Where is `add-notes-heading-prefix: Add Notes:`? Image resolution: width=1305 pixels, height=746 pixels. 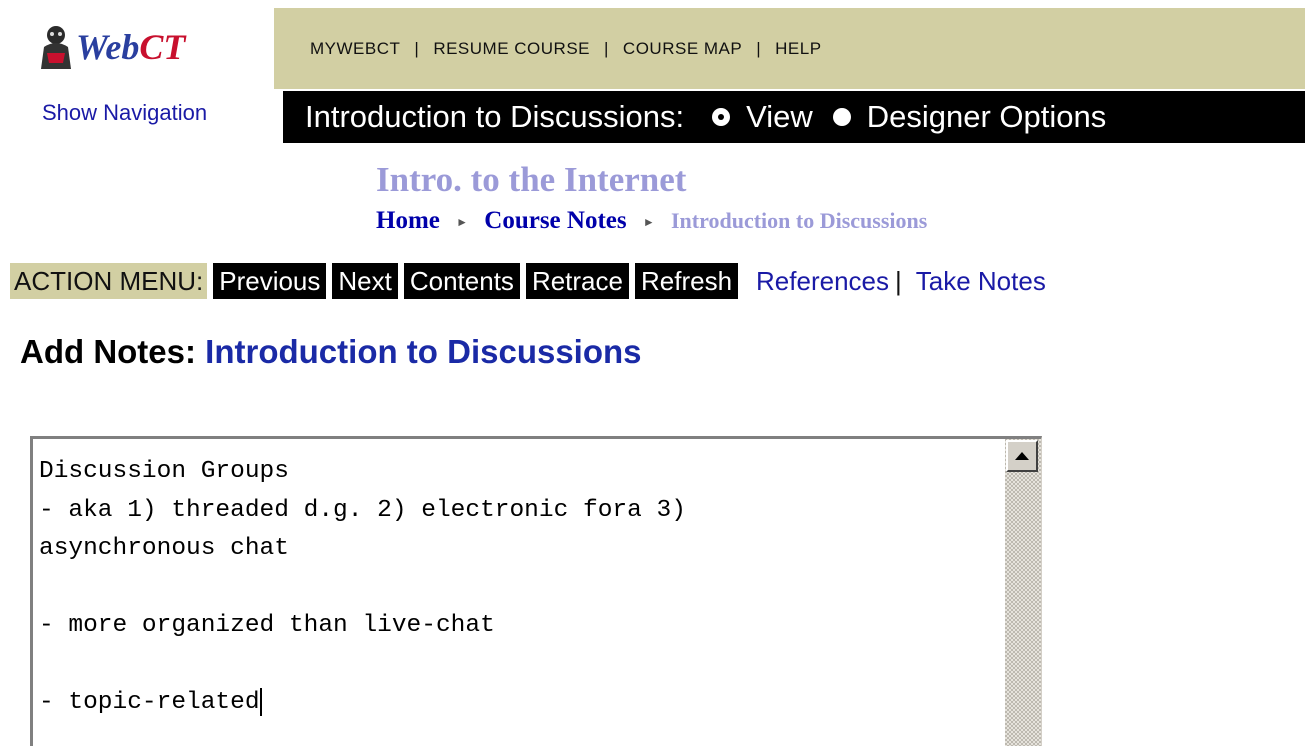
add-notes-heading-prefix: Add Notes: is located at coordinates (108, 351).